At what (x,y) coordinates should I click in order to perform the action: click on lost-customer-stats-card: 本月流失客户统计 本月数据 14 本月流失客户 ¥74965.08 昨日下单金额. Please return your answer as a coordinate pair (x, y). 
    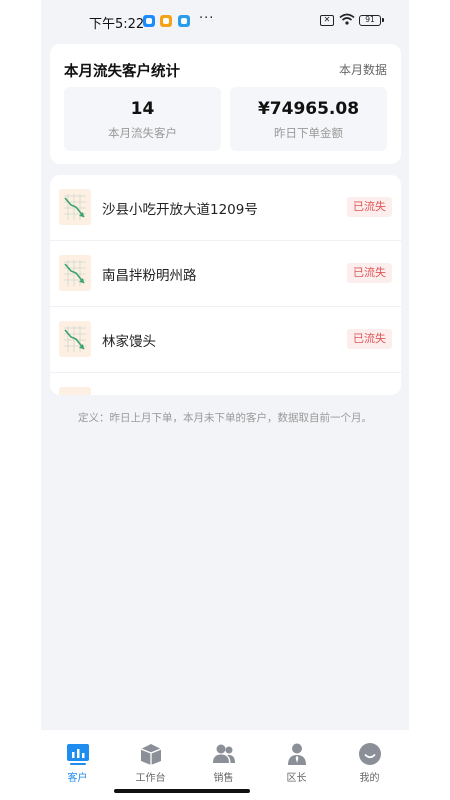
    Looking at the image, I should click on (225, 104).